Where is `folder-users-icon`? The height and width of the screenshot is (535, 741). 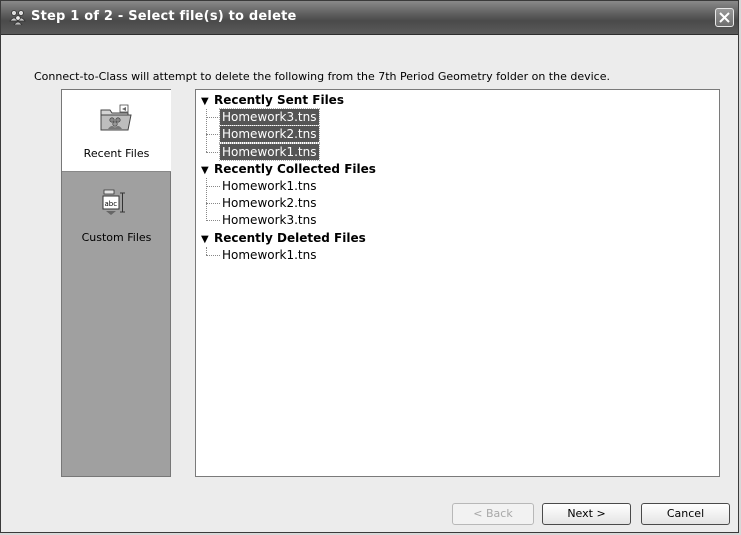 folder-users-icon is located at coordinates (116, 118).